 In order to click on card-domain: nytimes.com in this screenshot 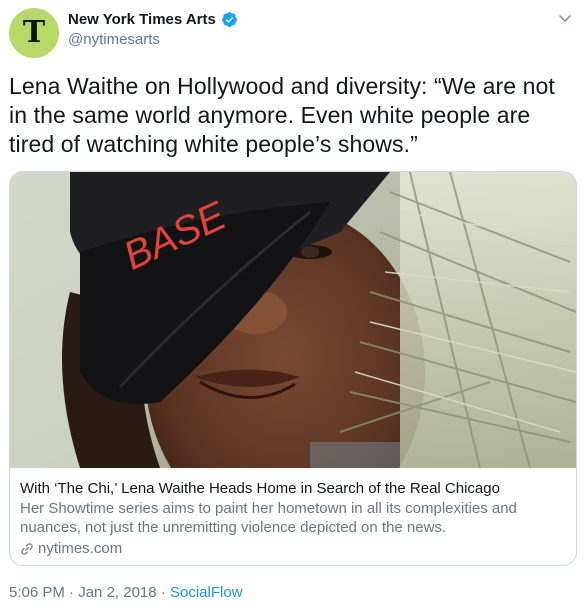, I will do `click(294, 548)`.